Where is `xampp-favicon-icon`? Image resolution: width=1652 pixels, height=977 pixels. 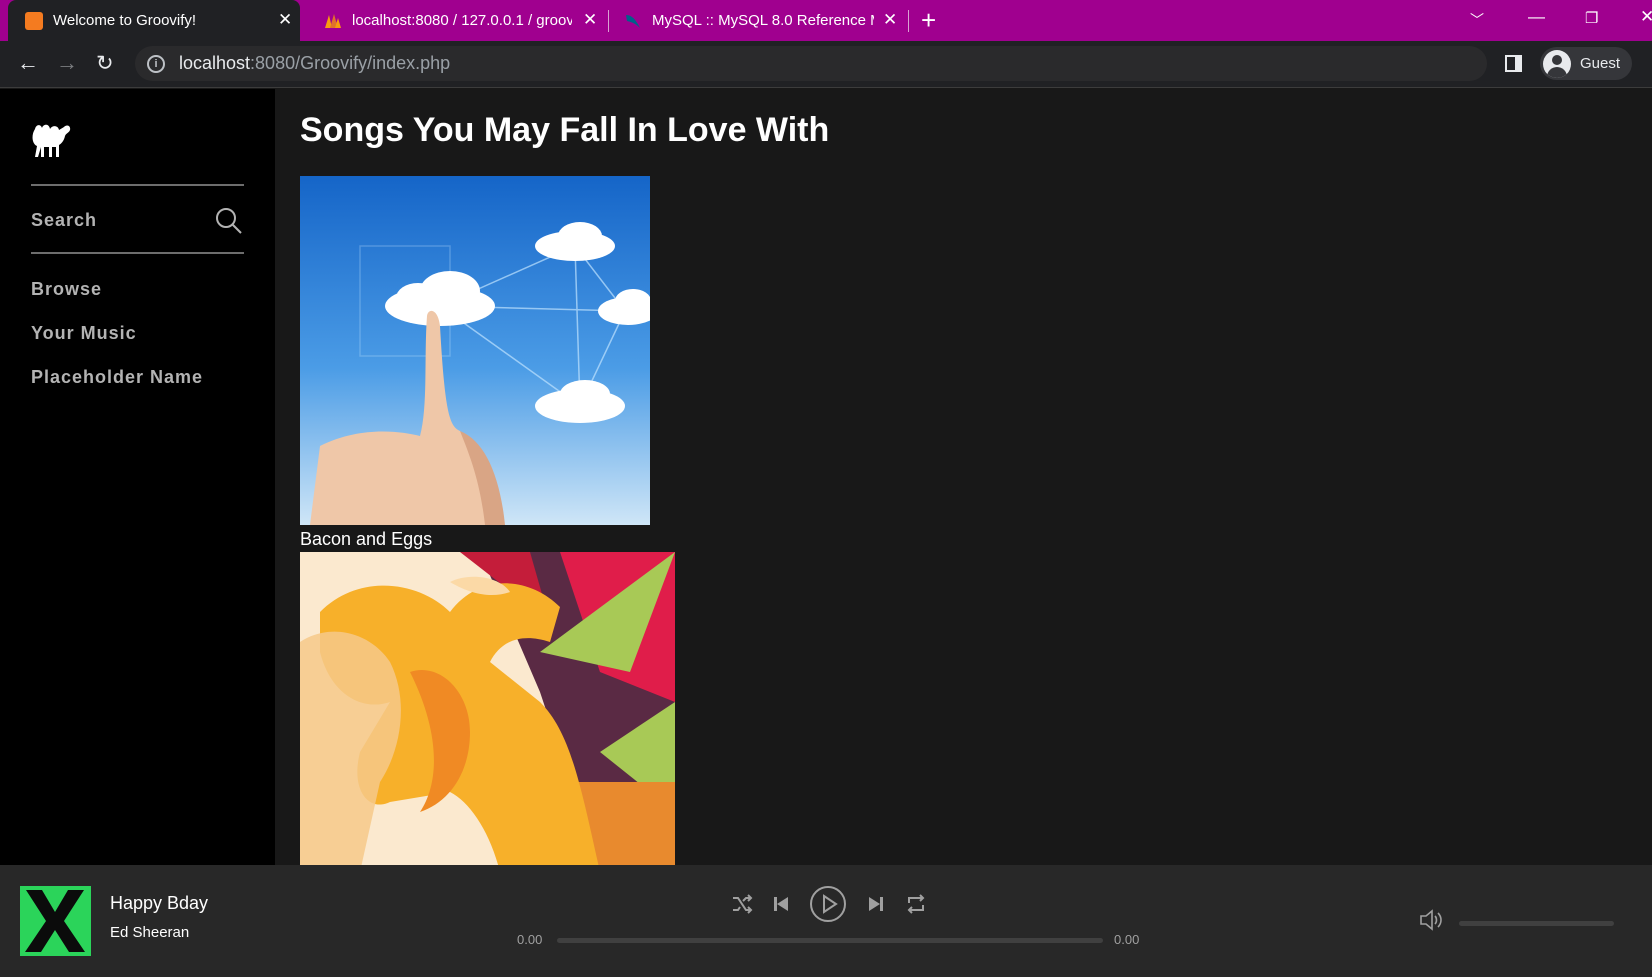
xampp-favicon-icon is located at coordinates (34, 20).